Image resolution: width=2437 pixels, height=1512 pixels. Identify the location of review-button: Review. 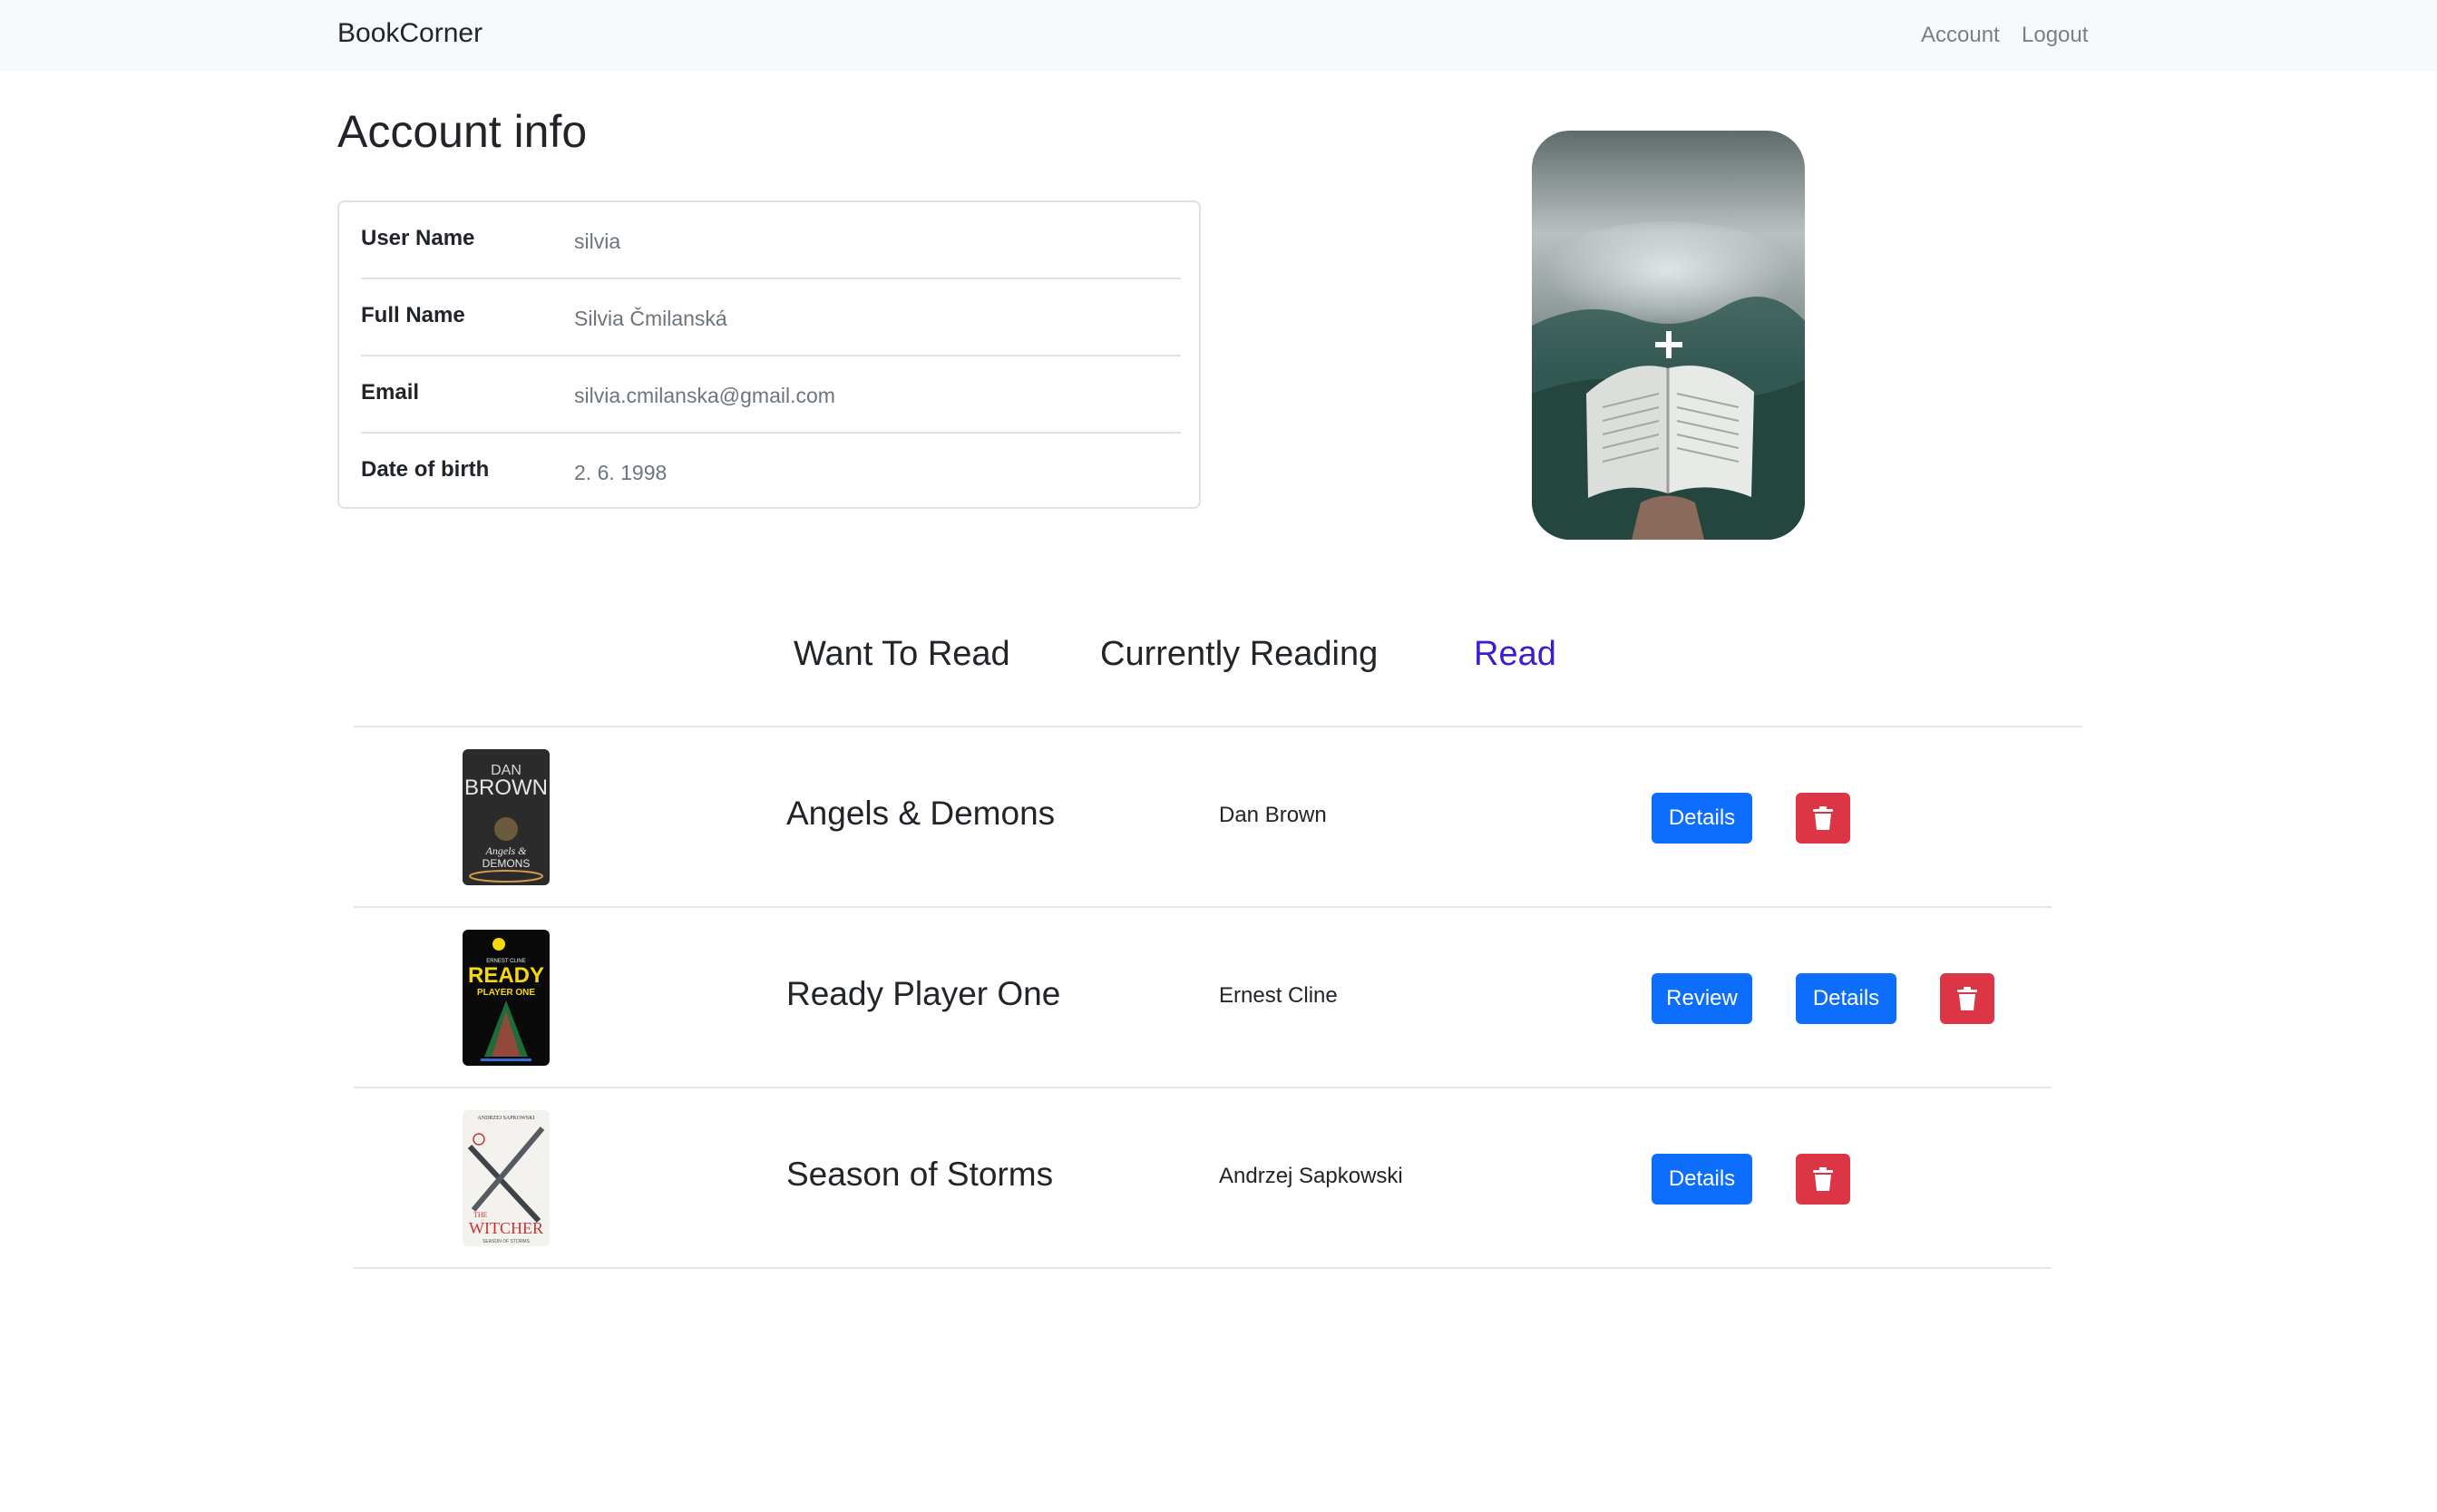
(1702, 998).